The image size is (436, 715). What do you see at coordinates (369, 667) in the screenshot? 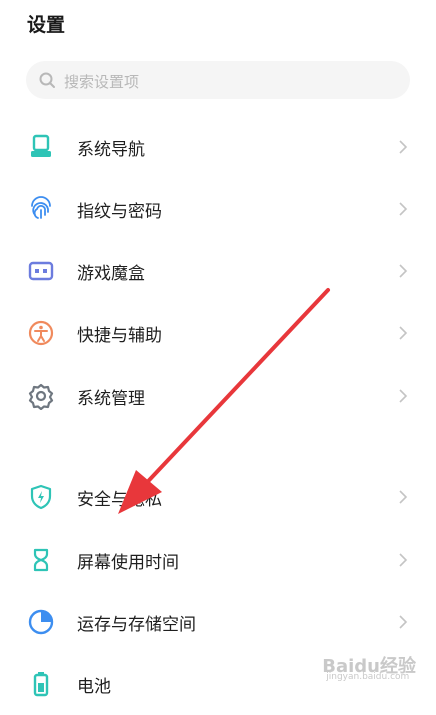
I see `baidu-watermark: Baidu经验 jingyan.baidu.com` at bounding box center [369, 667].